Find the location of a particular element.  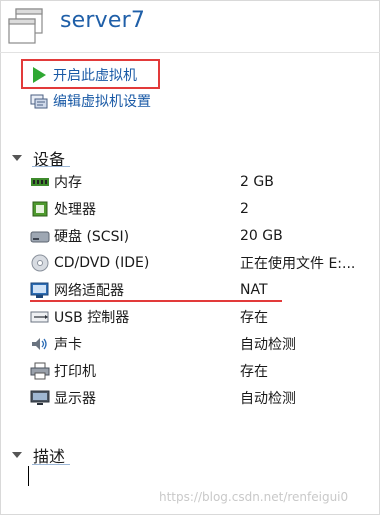

device-name: 内存 is located at coordinates (68, 183).